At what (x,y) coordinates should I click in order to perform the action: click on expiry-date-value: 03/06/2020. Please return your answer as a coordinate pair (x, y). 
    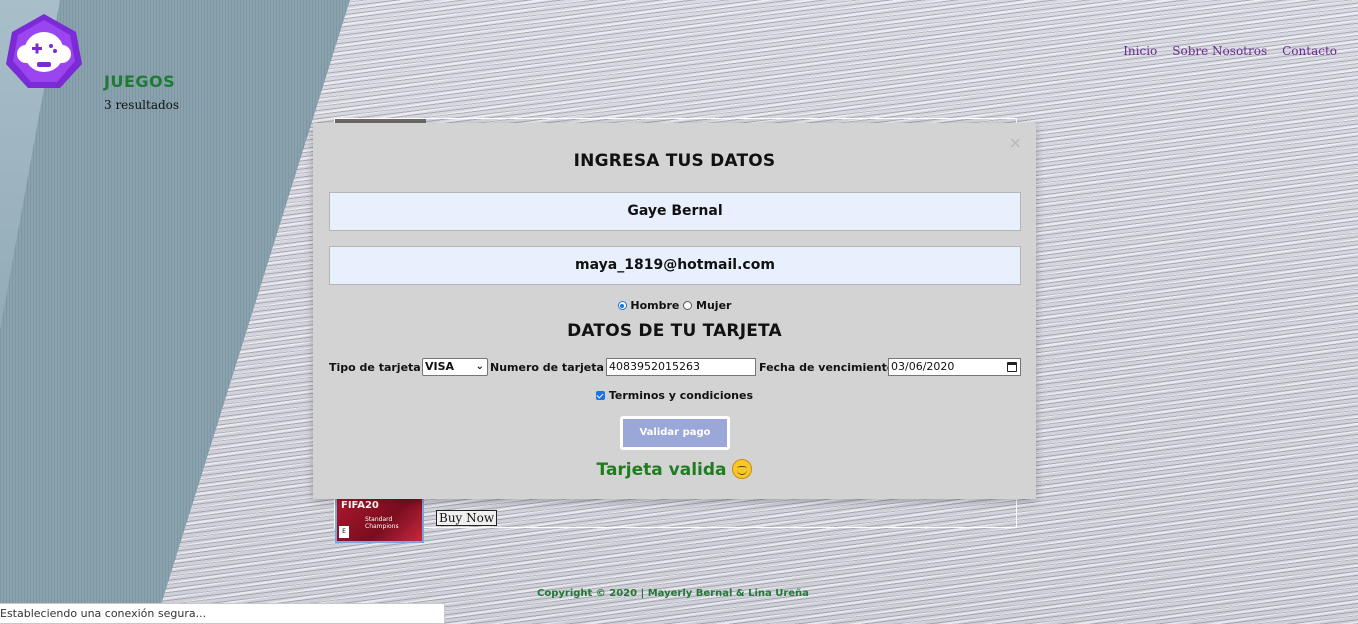
    Looking at the image, I should click on (923, 366).